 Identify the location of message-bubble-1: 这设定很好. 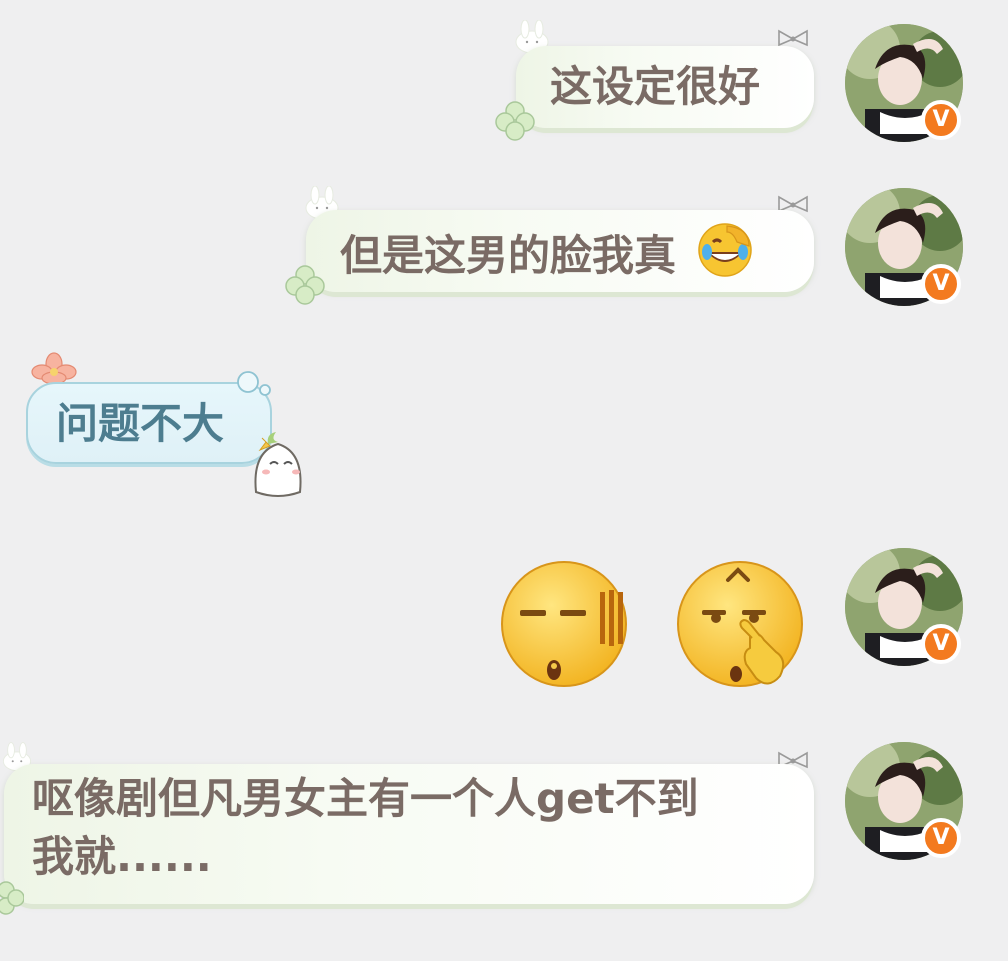
(665, 87).